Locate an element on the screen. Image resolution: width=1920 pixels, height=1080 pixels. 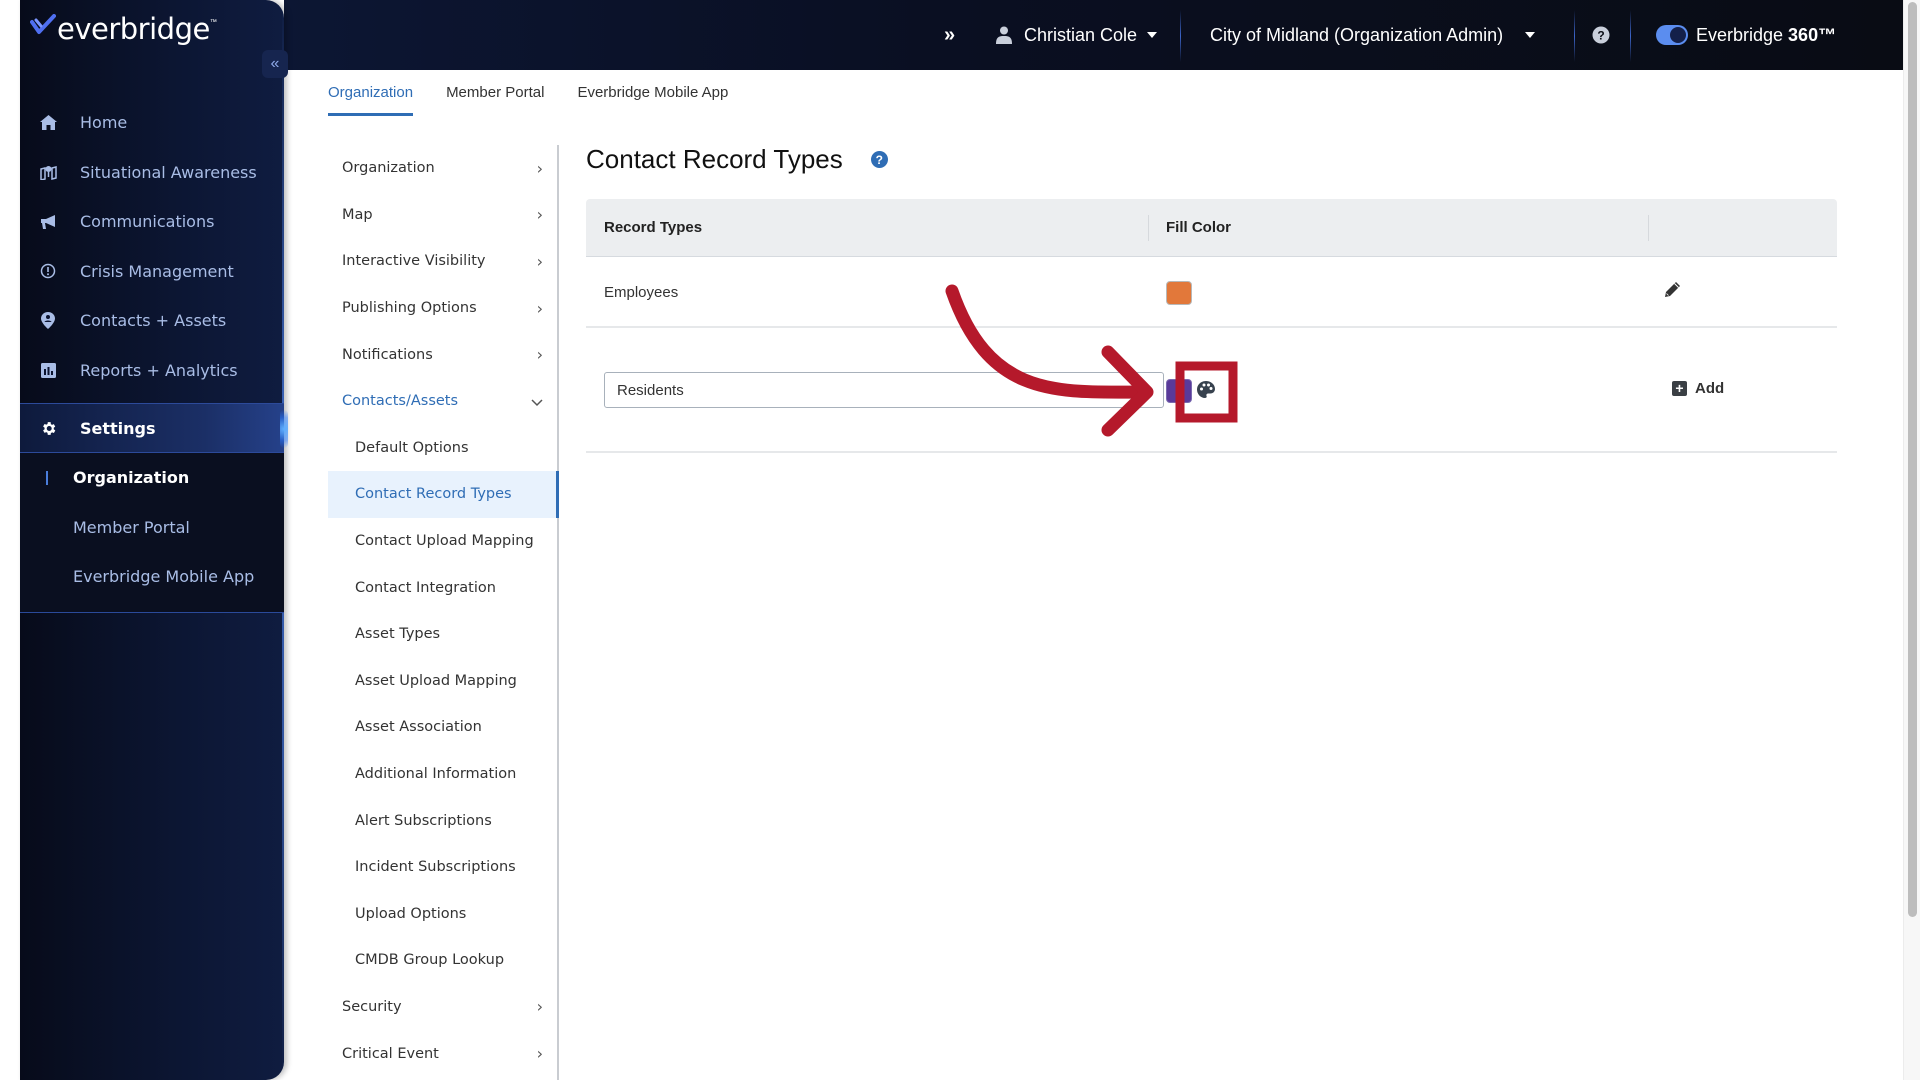
scrollbar-thumb is located at coordinates (1912, 459).